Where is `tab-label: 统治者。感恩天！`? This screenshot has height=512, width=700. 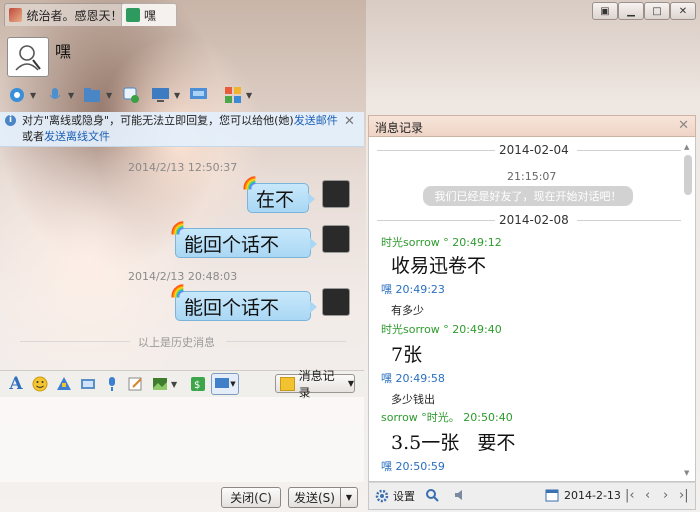 tab-label: 统治者。感恩天！ is located at coordinates (72, 15).